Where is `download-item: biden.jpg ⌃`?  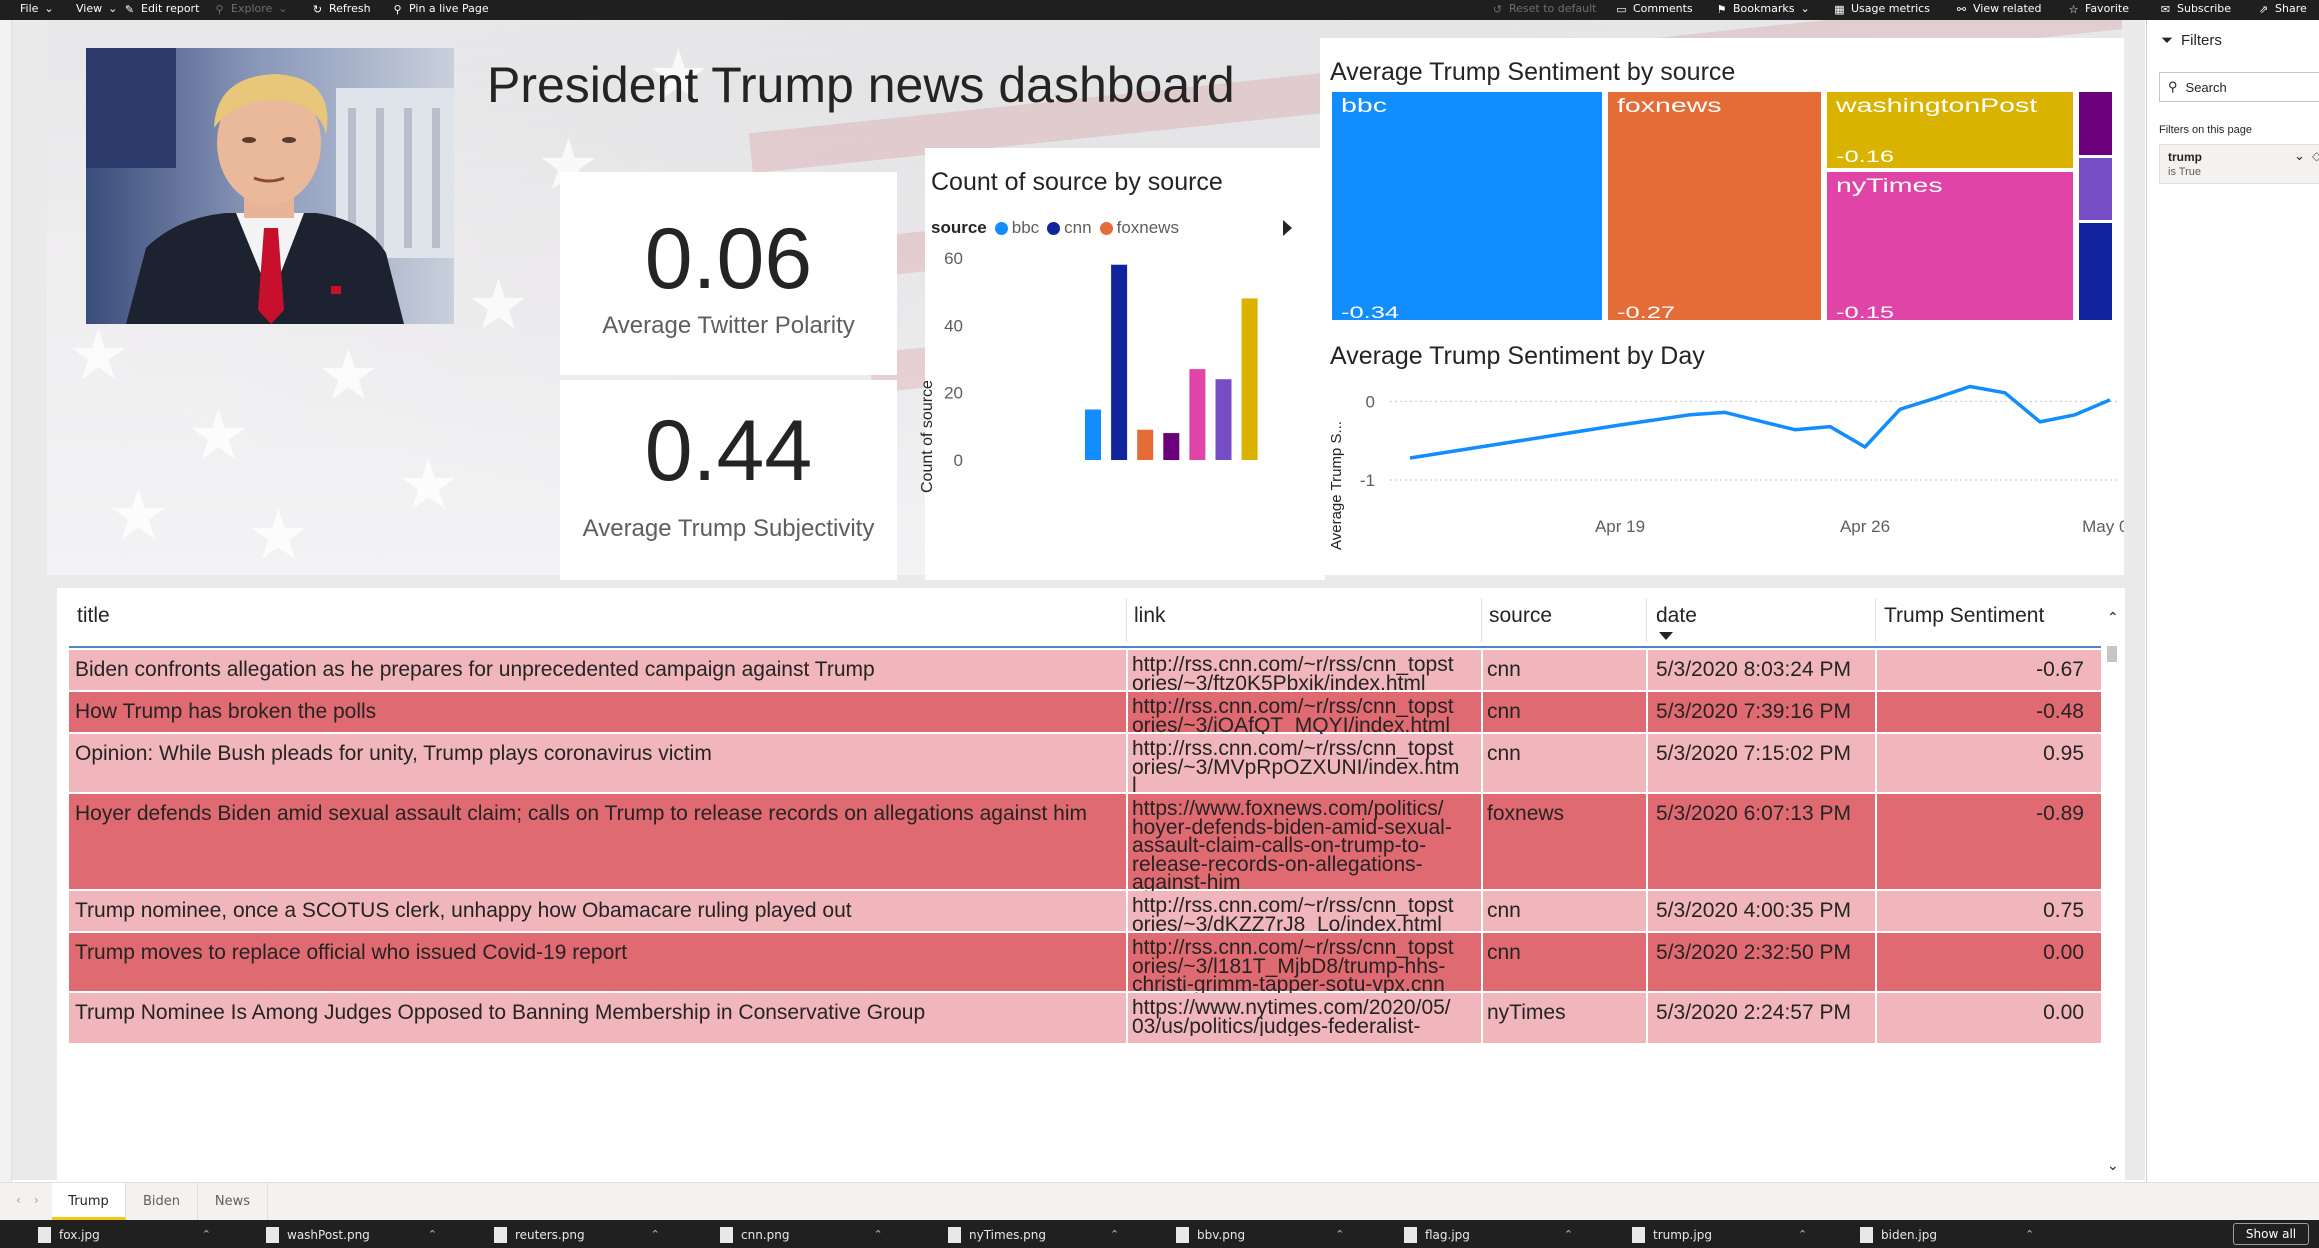 download-item: biden.jpg ⌃ is located at coordinates (1947, 1235).